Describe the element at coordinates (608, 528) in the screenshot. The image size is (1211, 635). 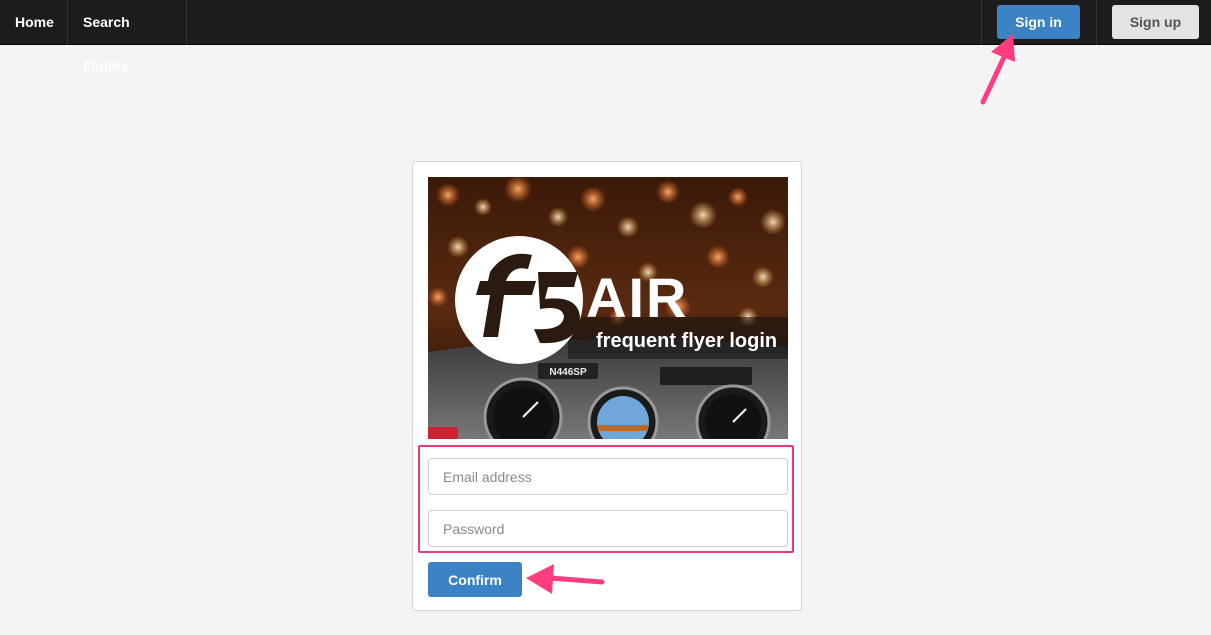
I see `password-input` at that location.